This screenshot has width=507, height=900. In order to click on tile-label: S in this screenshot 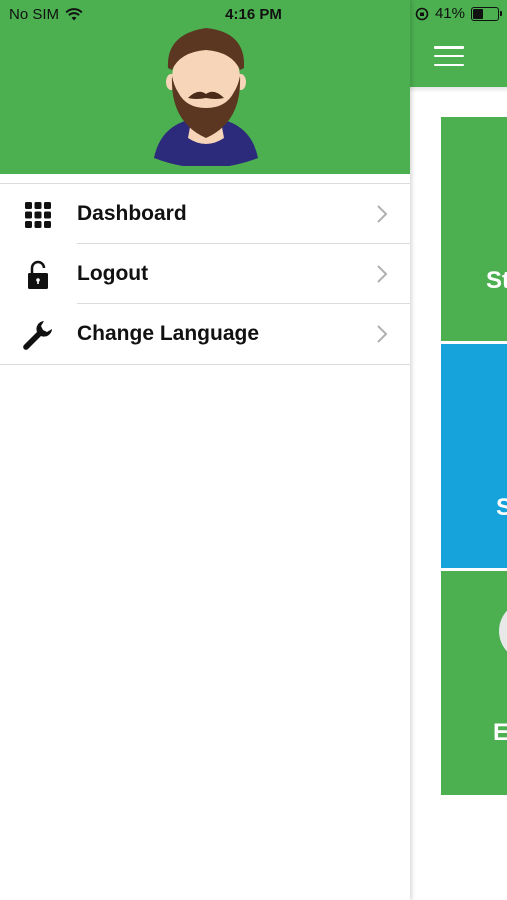, I will do `click(501, 507)`.